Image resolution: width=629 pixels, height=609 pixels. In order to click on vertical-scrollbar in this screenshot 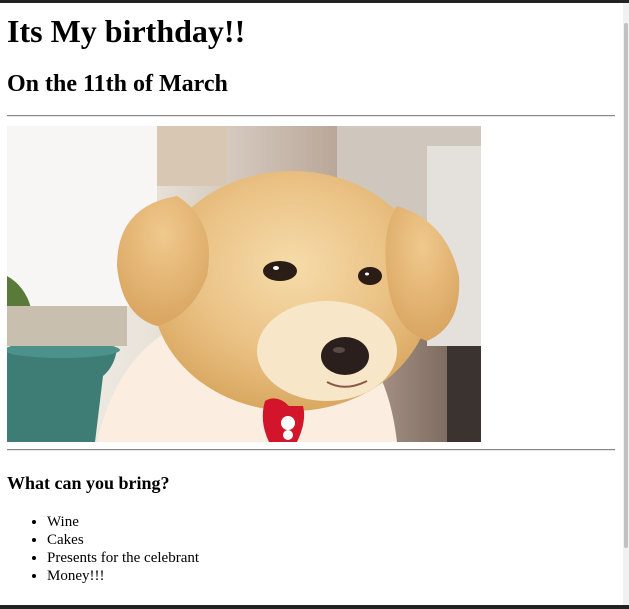, I will do `click(626, 304)`.